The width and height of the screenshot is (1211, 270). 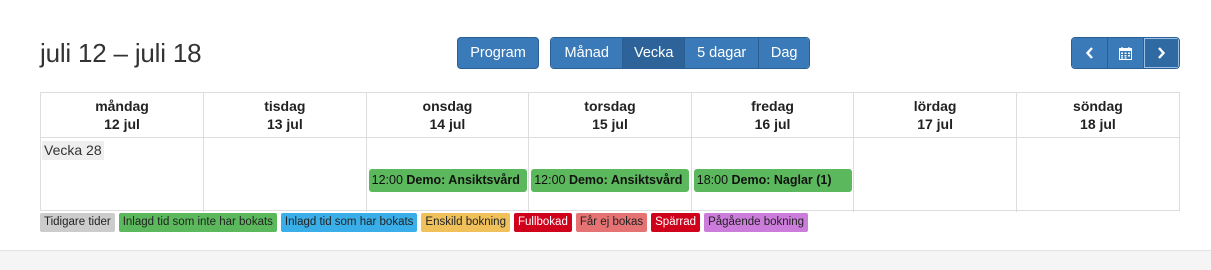 I want to click on event-item: 18:00 Demo: Naglar (1), so click(x=772, y=180).